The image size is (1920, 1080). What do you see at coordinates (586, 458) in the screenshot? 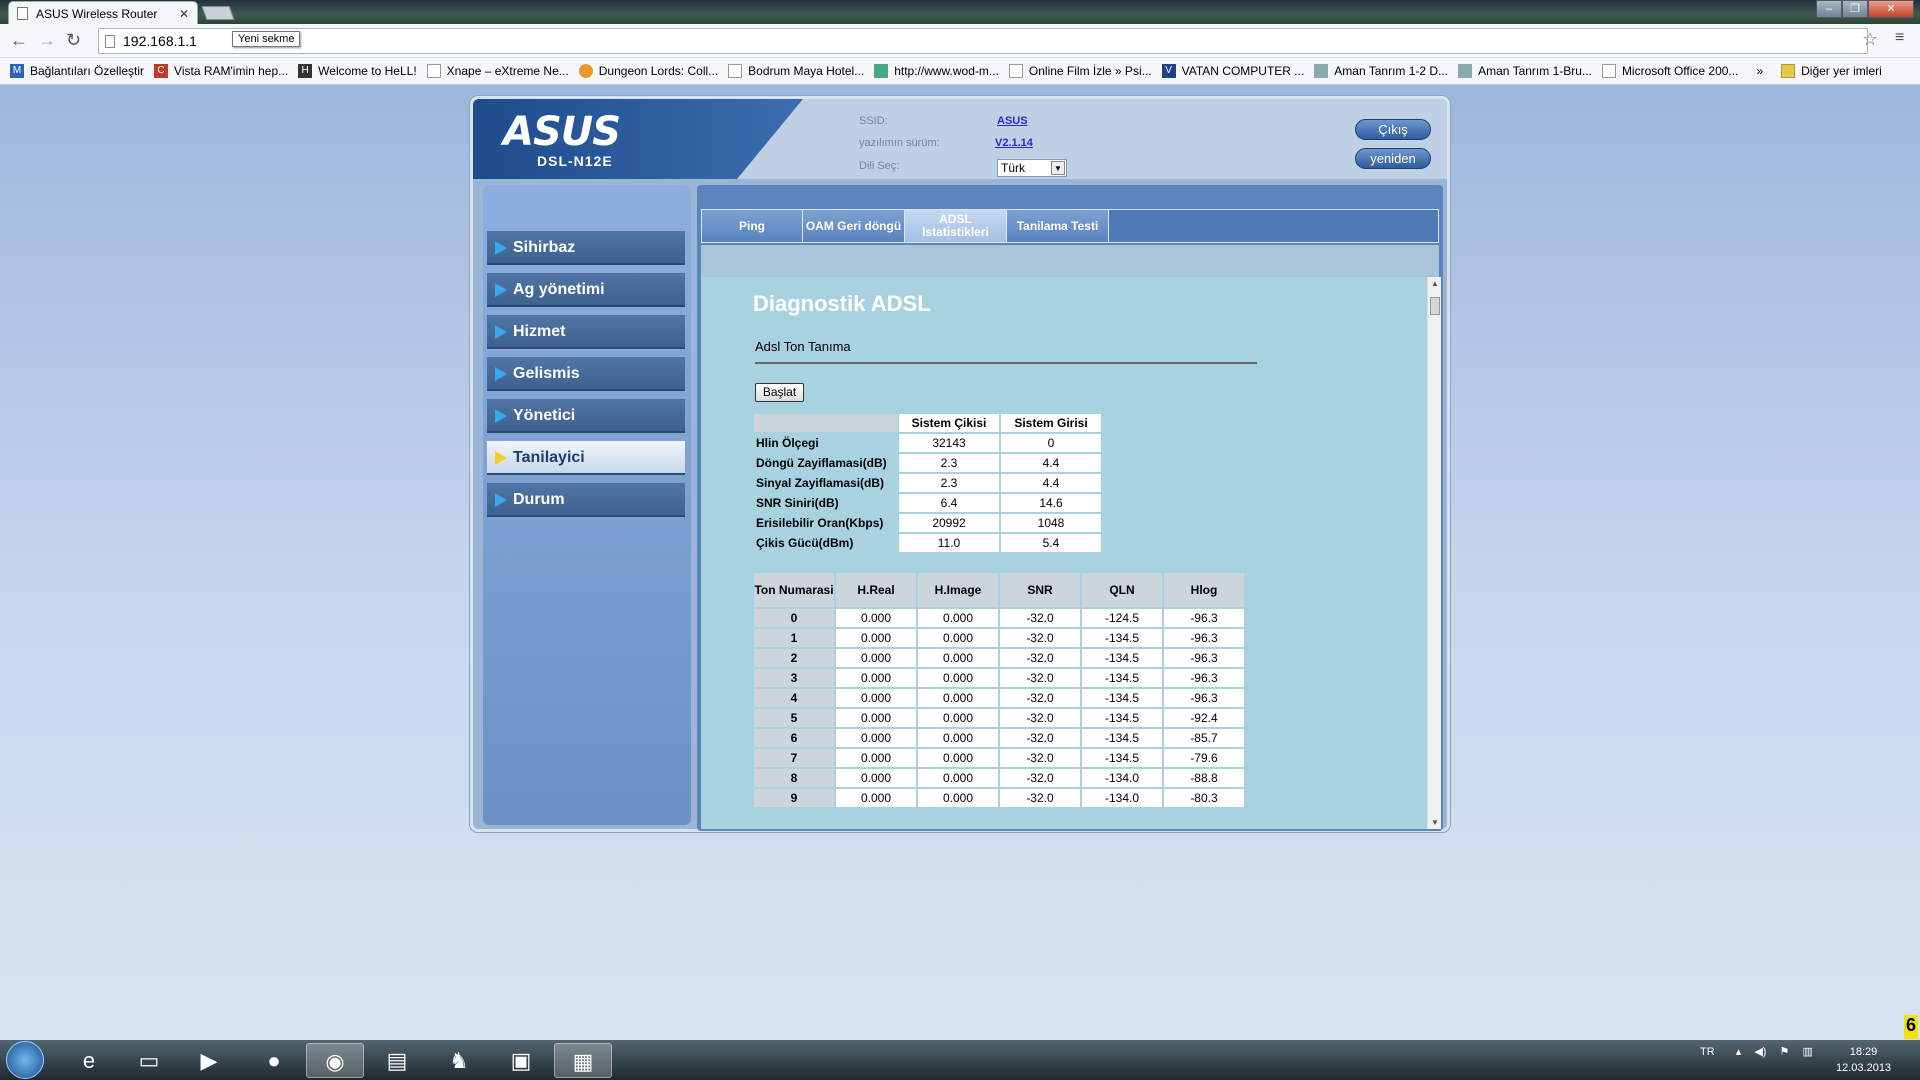
I see `sidebar-item-tanilayici: Tanilayici` at bounding box center [586, 458].